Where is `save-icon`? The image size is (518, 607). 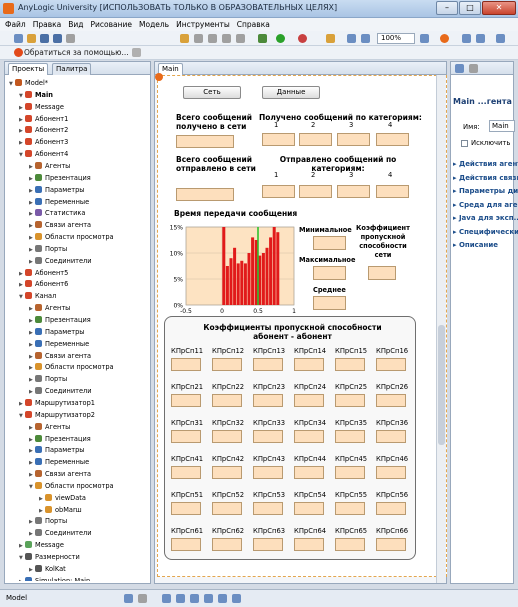 save-icon is located at coordinates (44, 38).